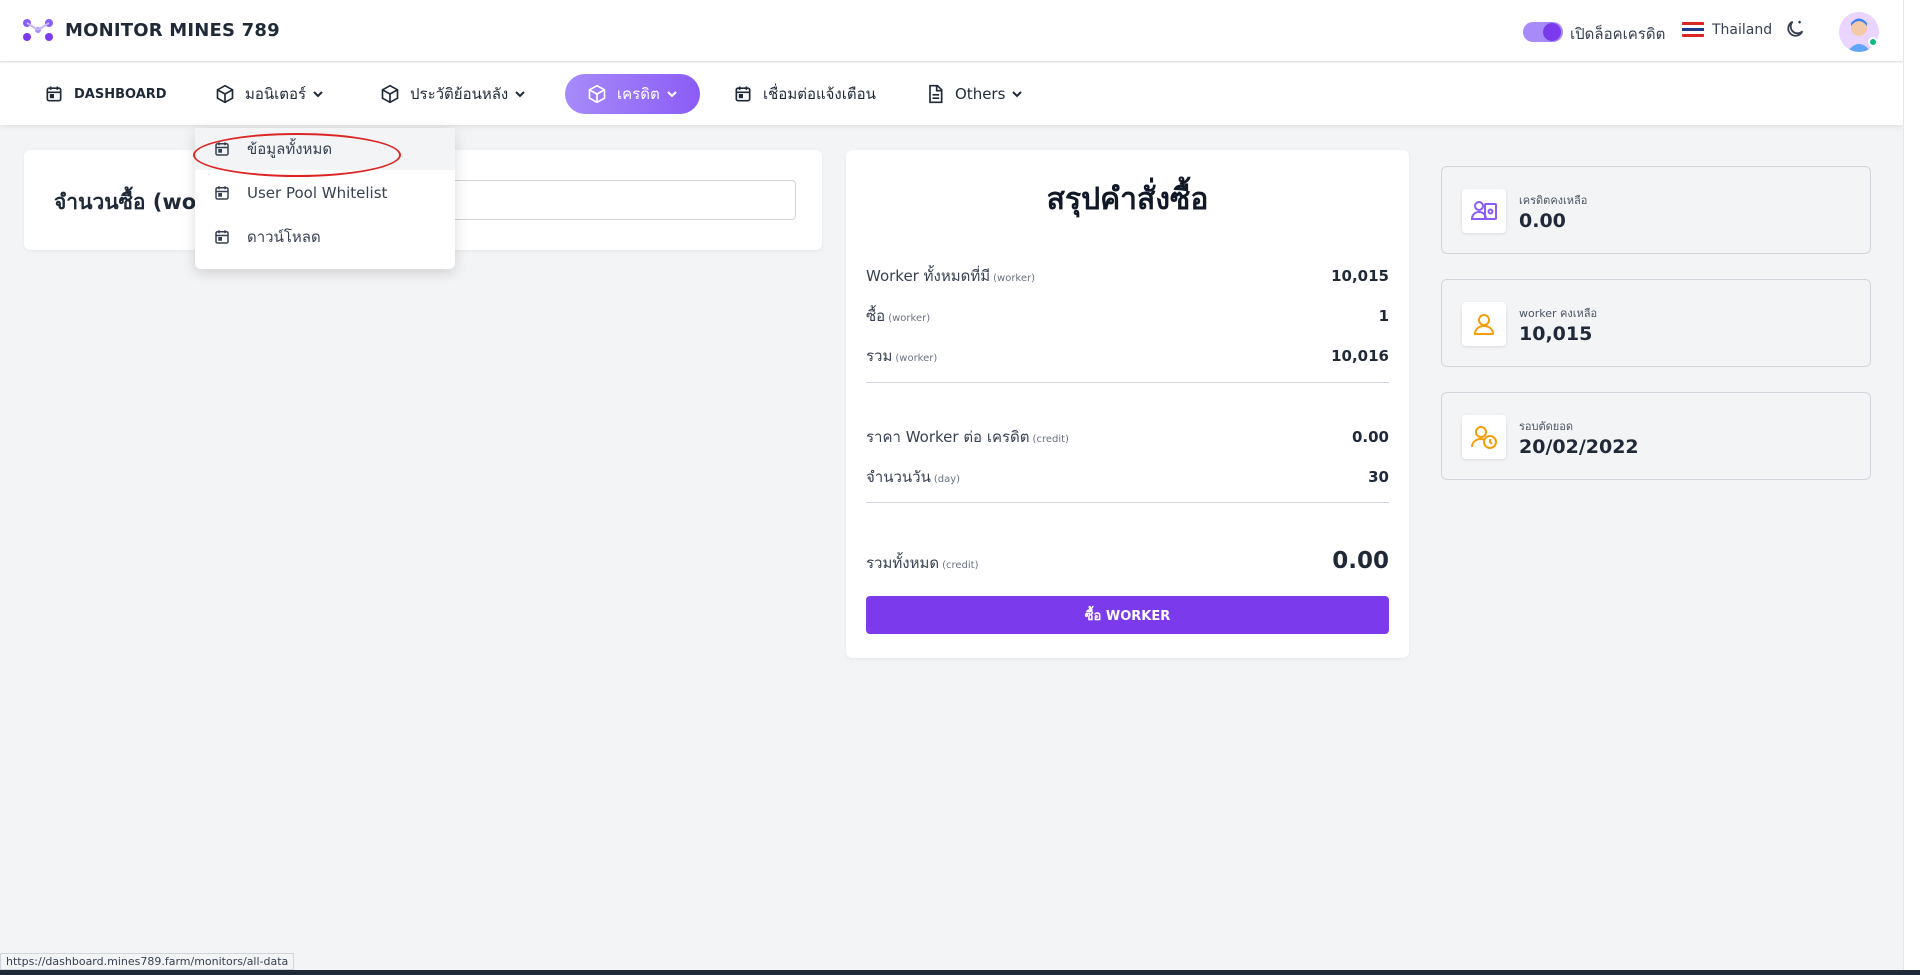 Image resolution: width=1920 pixels, height=975 pixels. What do you see at coordinates (980, 94) in the screenshot?
I see `nav-others-label: Others` at bounding box center [980, 94].